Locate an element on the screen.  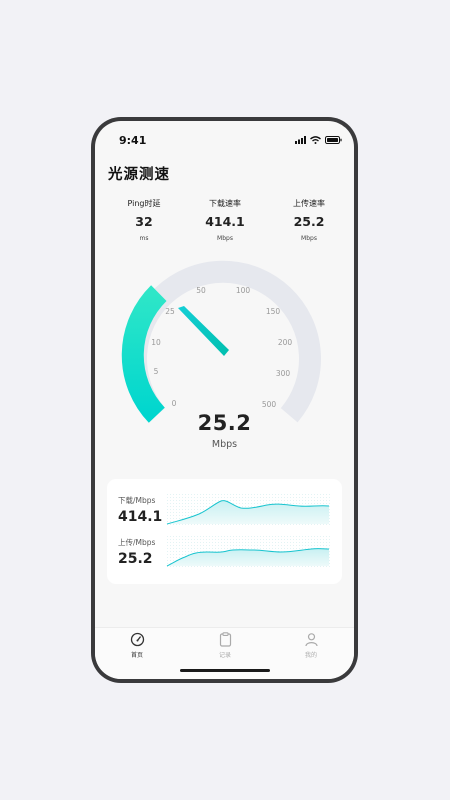
tab-records-label: 记录 is located at coordinates (224, 655).